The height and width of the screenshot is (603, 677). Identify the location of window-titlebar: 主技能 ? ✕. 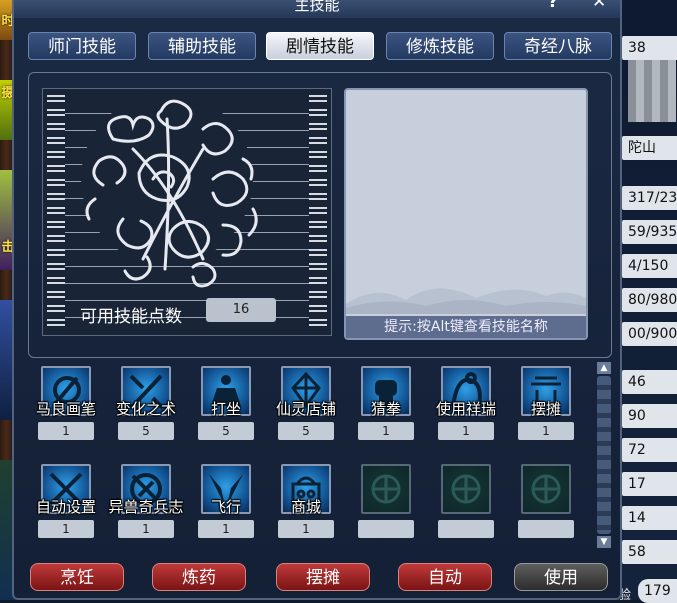
(317, 9).